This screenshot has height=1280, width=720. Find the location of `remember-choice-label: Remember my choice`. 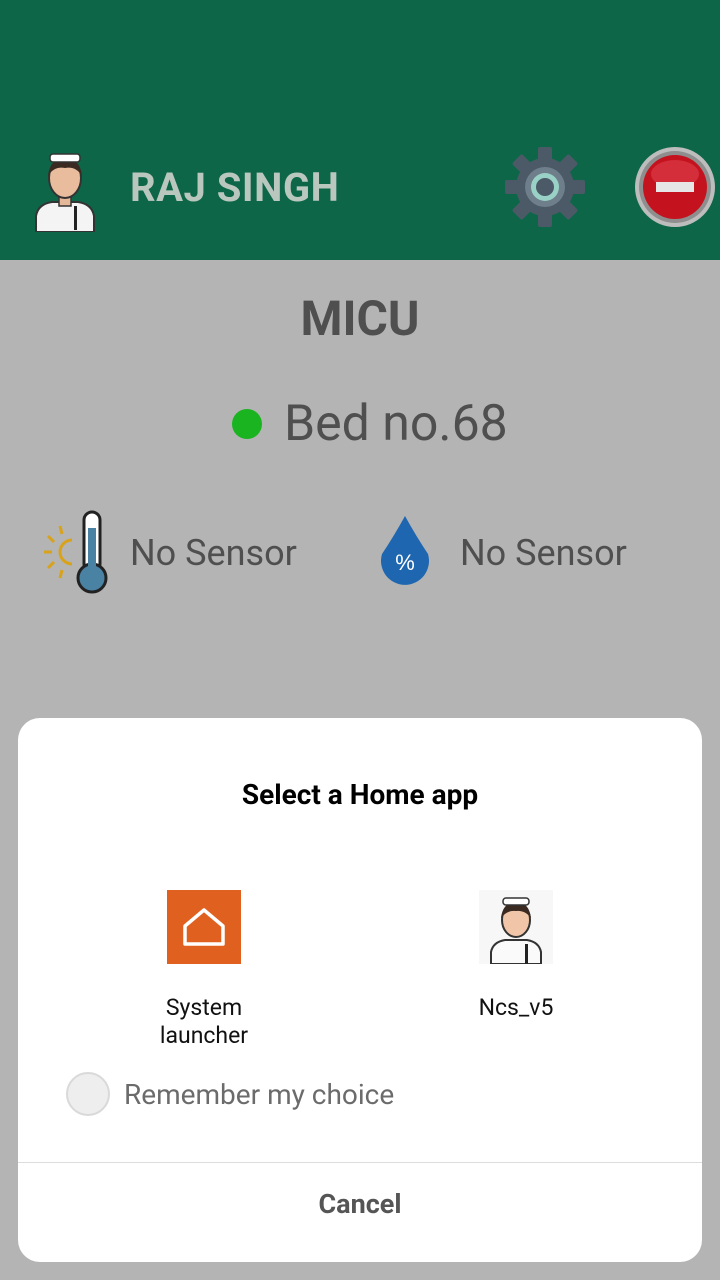

remember-choice-label: Remember my choice is located at coordinates (259, 1094).